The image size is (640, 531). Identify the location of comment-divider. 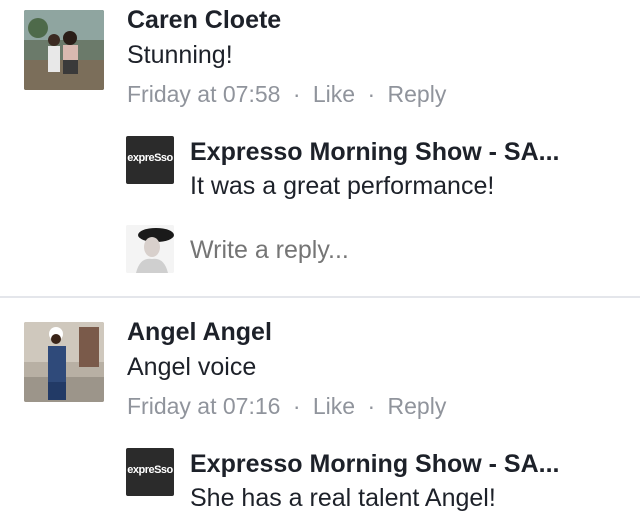
(320, 297).